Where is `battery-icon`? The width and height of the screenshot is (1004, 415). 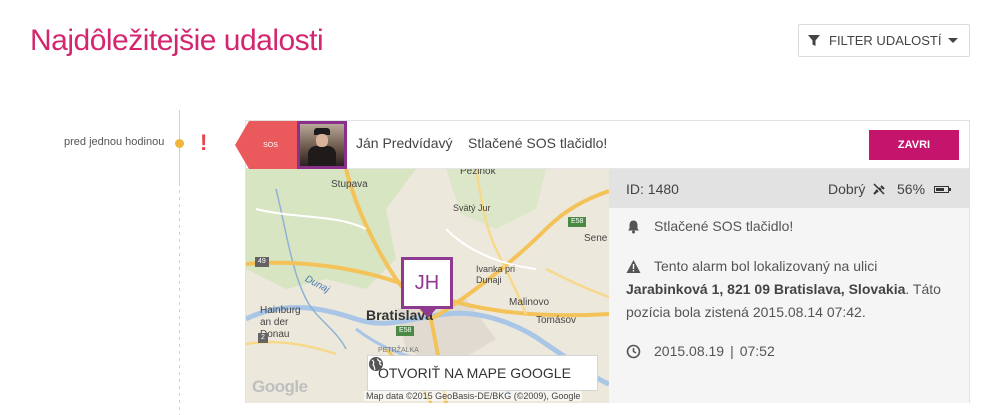 battery-icon is located at coordinates (942, 189).